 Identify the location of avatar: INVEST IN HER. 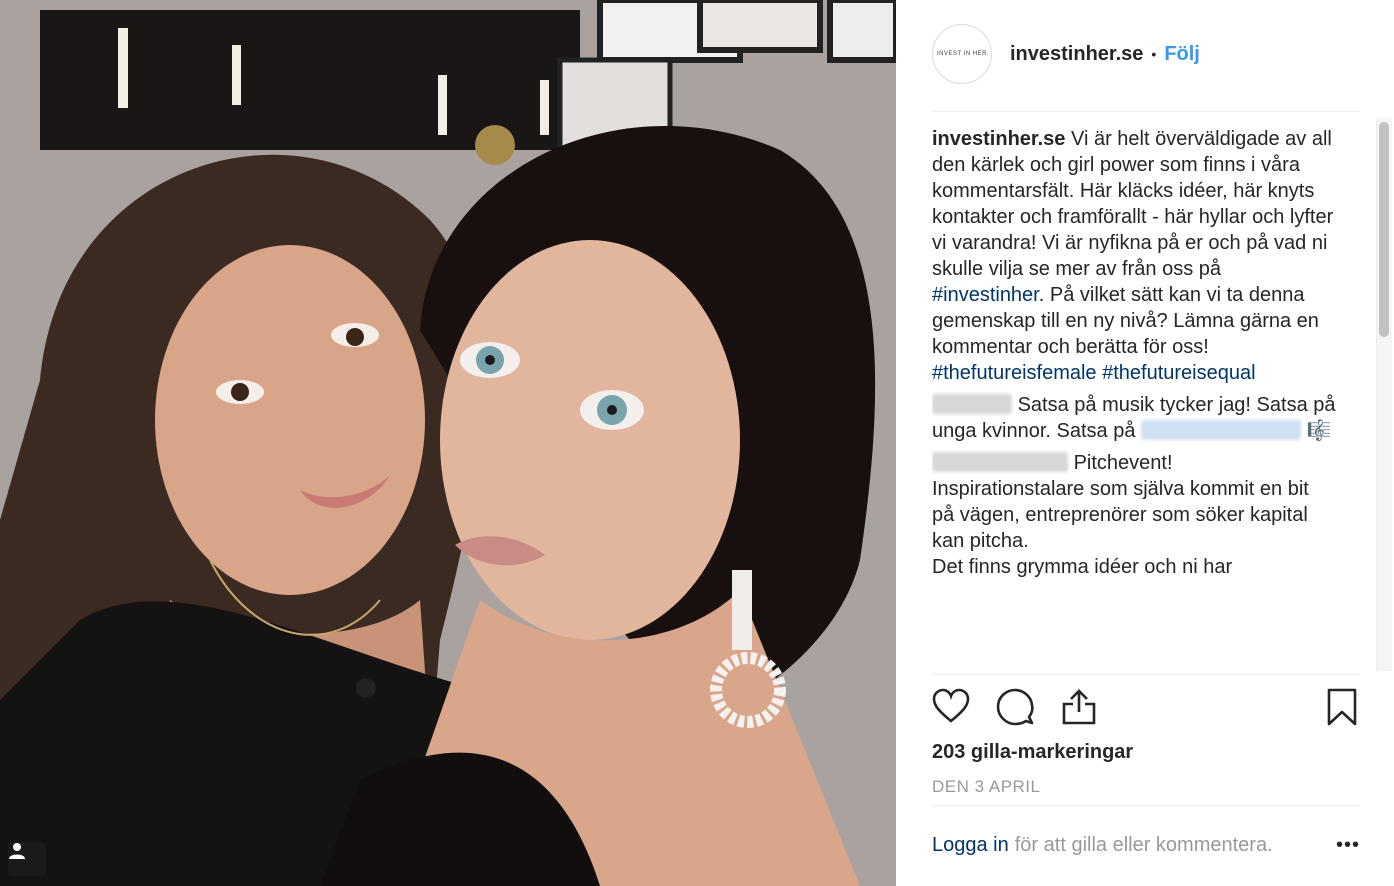
(962, 54).